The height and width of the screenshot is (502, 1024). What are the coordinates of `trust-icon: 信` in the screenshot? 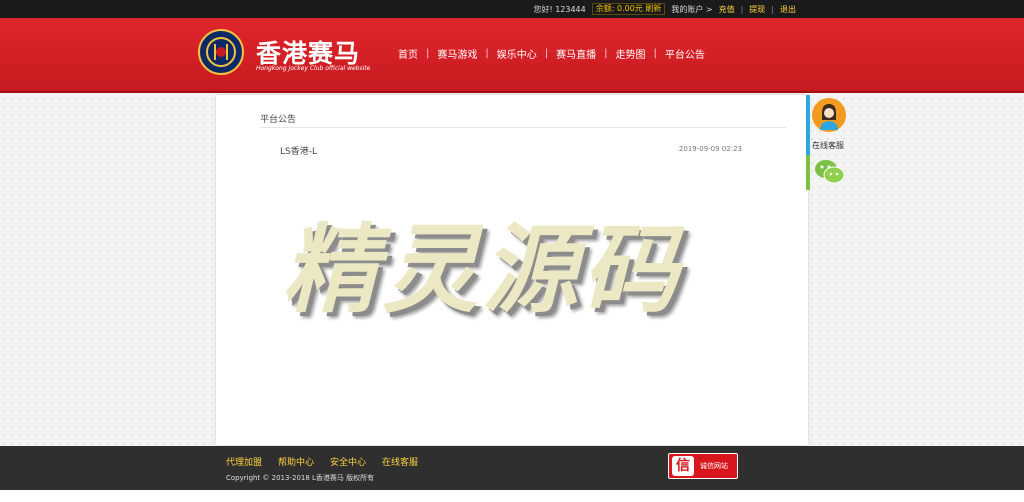 It's located at (683, 466).